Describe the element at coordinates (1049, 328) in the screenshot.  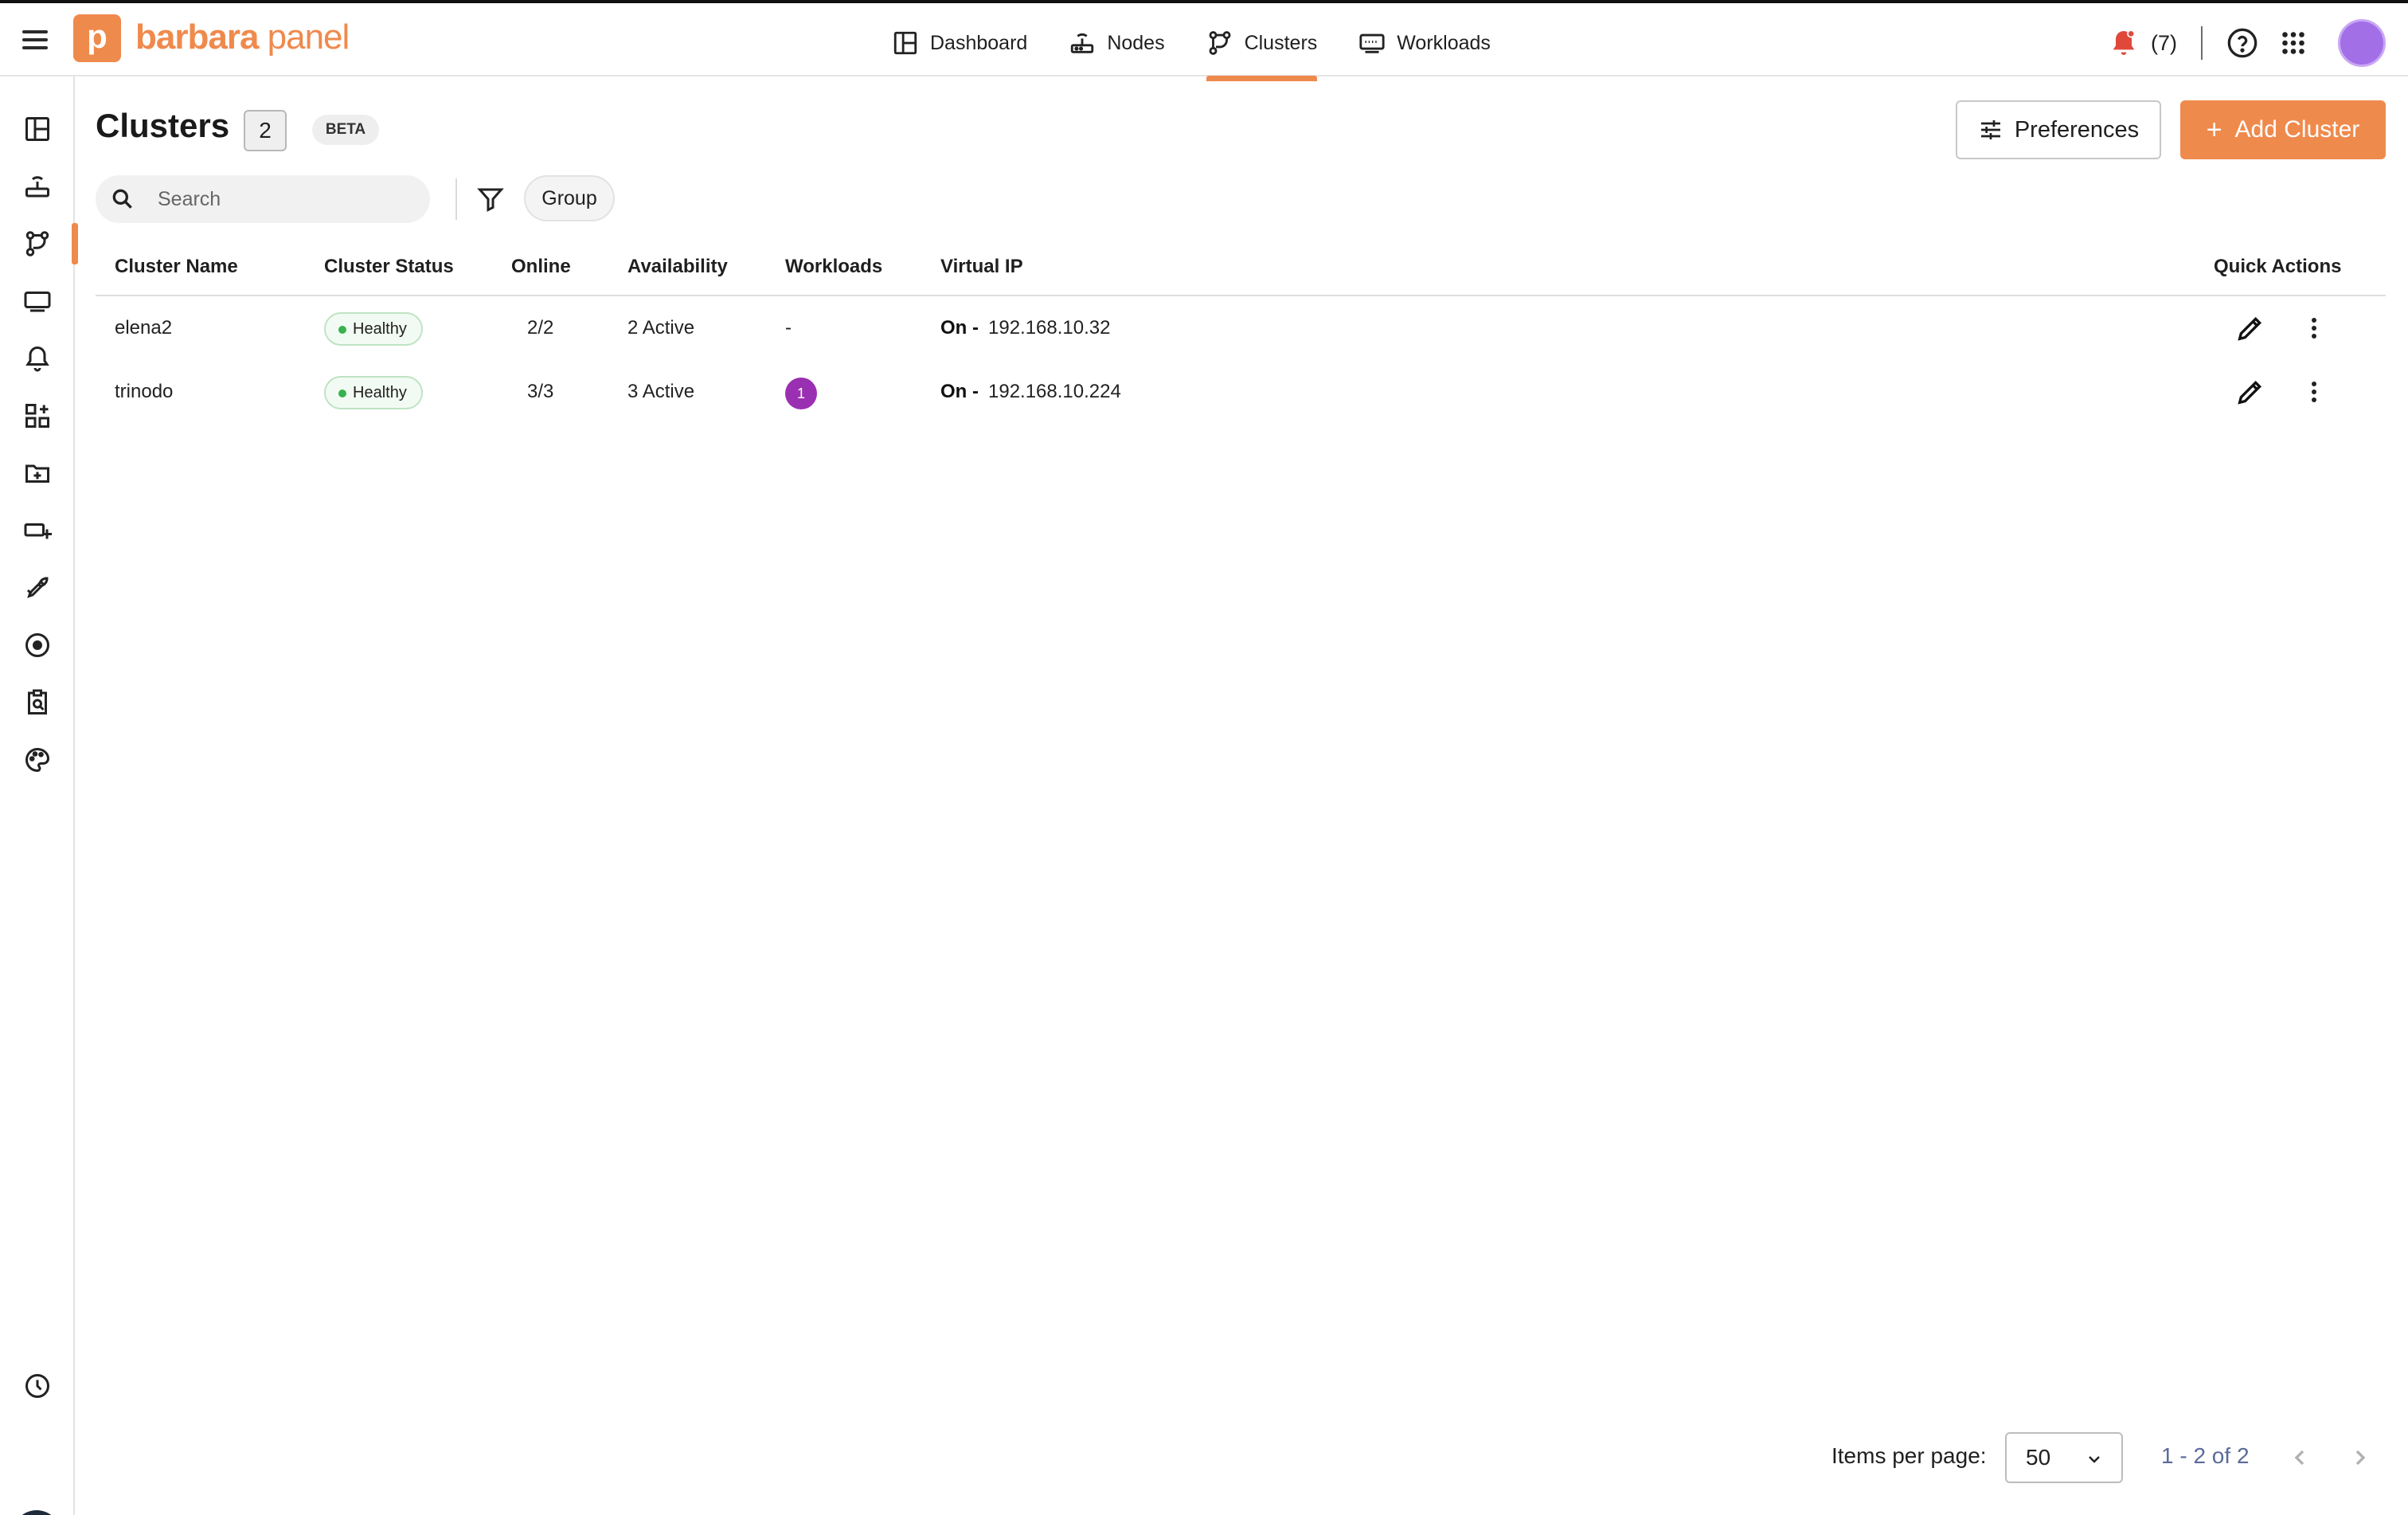
I see `virtual-ip-address: 192.168.10.32` at that location.